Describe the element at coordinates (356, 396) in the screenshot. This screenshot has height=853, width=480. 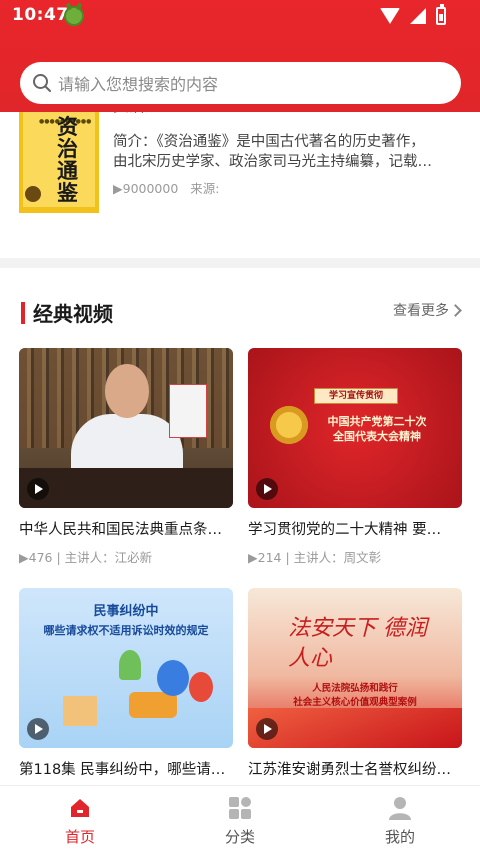
I see `thumbnail-banner: 学习宣传贯彻` at that location.